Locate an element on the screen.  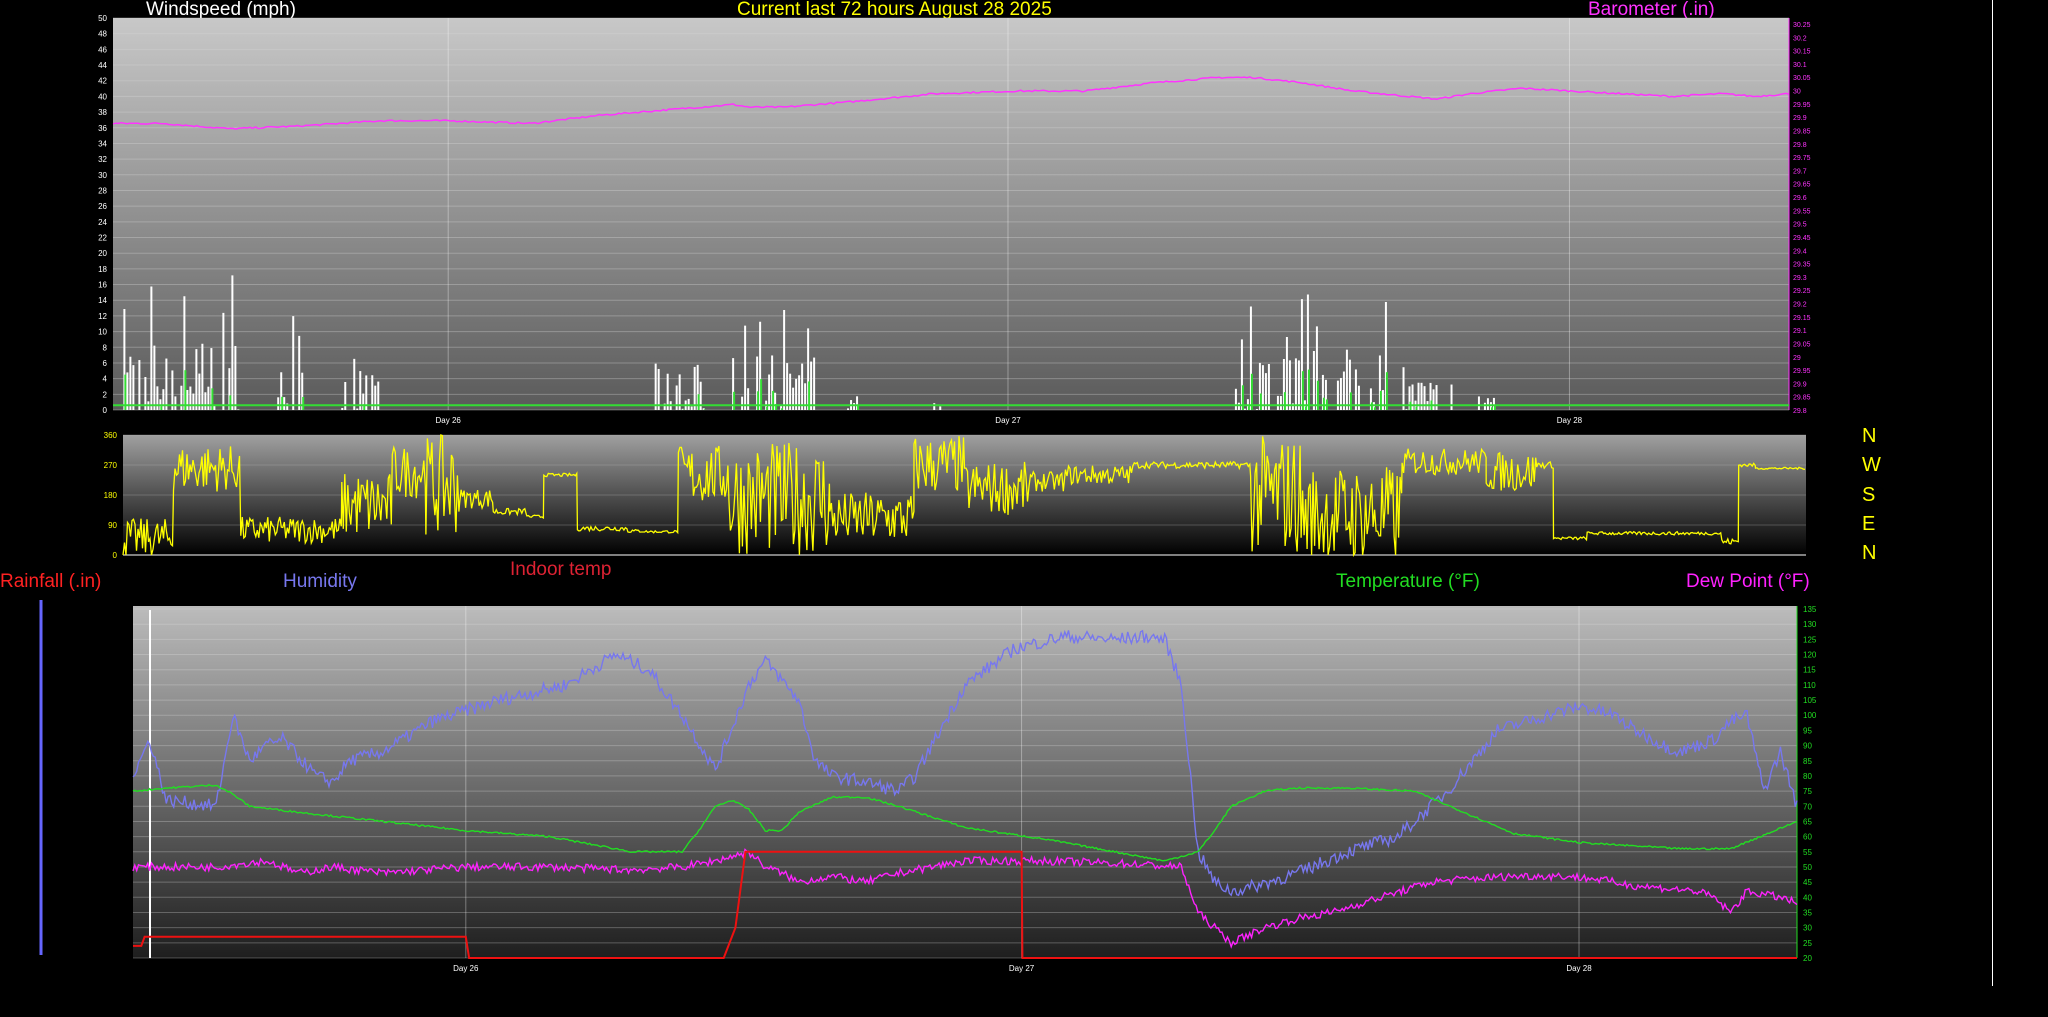
wind-y-tick-label: 14 is located at coordinates (102, 300).